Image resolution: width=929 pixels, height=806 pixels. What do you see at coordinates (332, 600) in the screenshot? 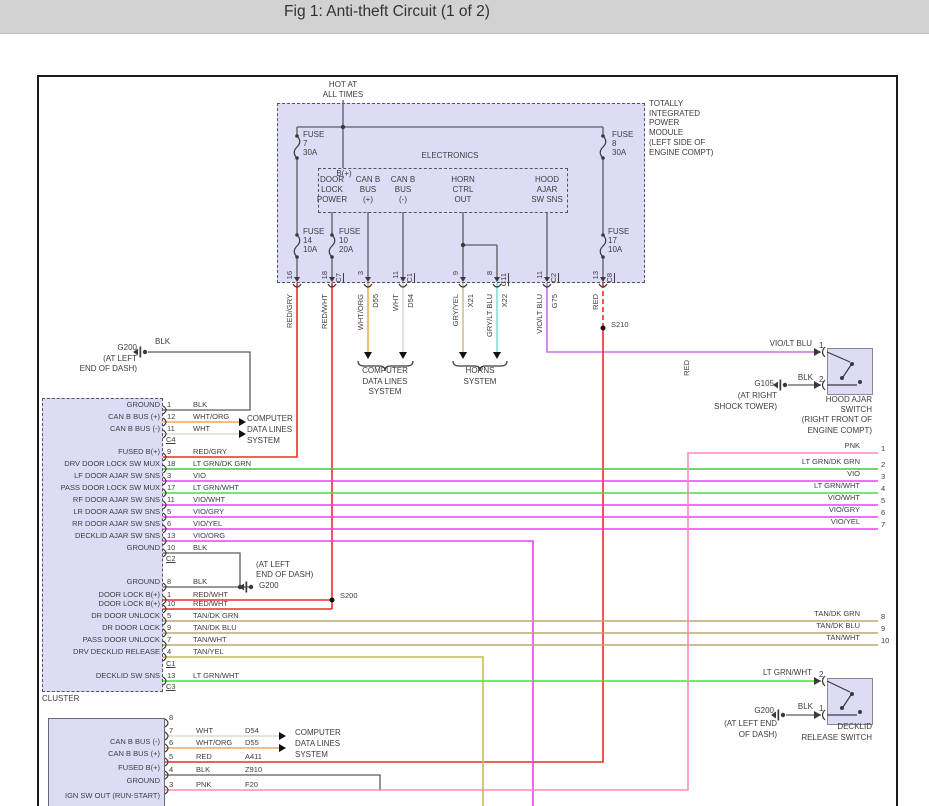
I see `splice-dot` at bounding box center [332, 600].